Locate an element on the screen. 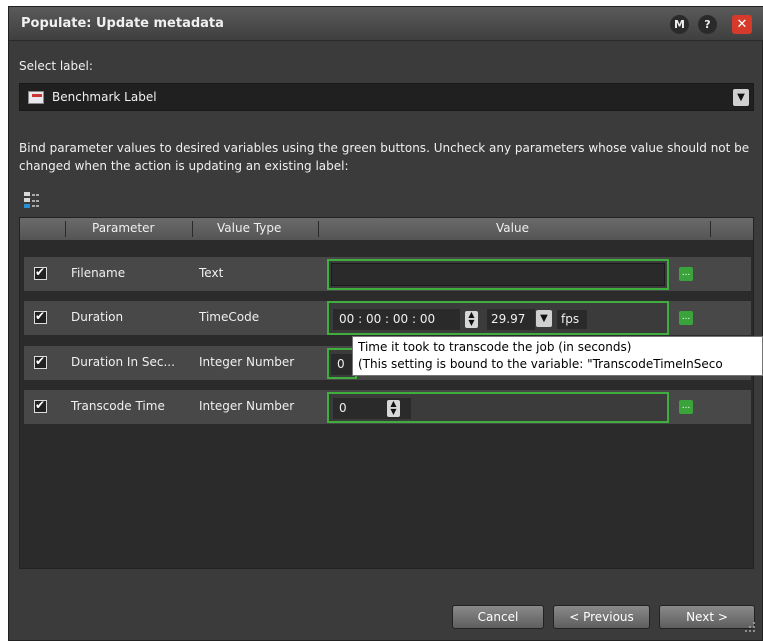 This screenshot has width=763, height=641. label-icon is located at coordinates (36, 97).